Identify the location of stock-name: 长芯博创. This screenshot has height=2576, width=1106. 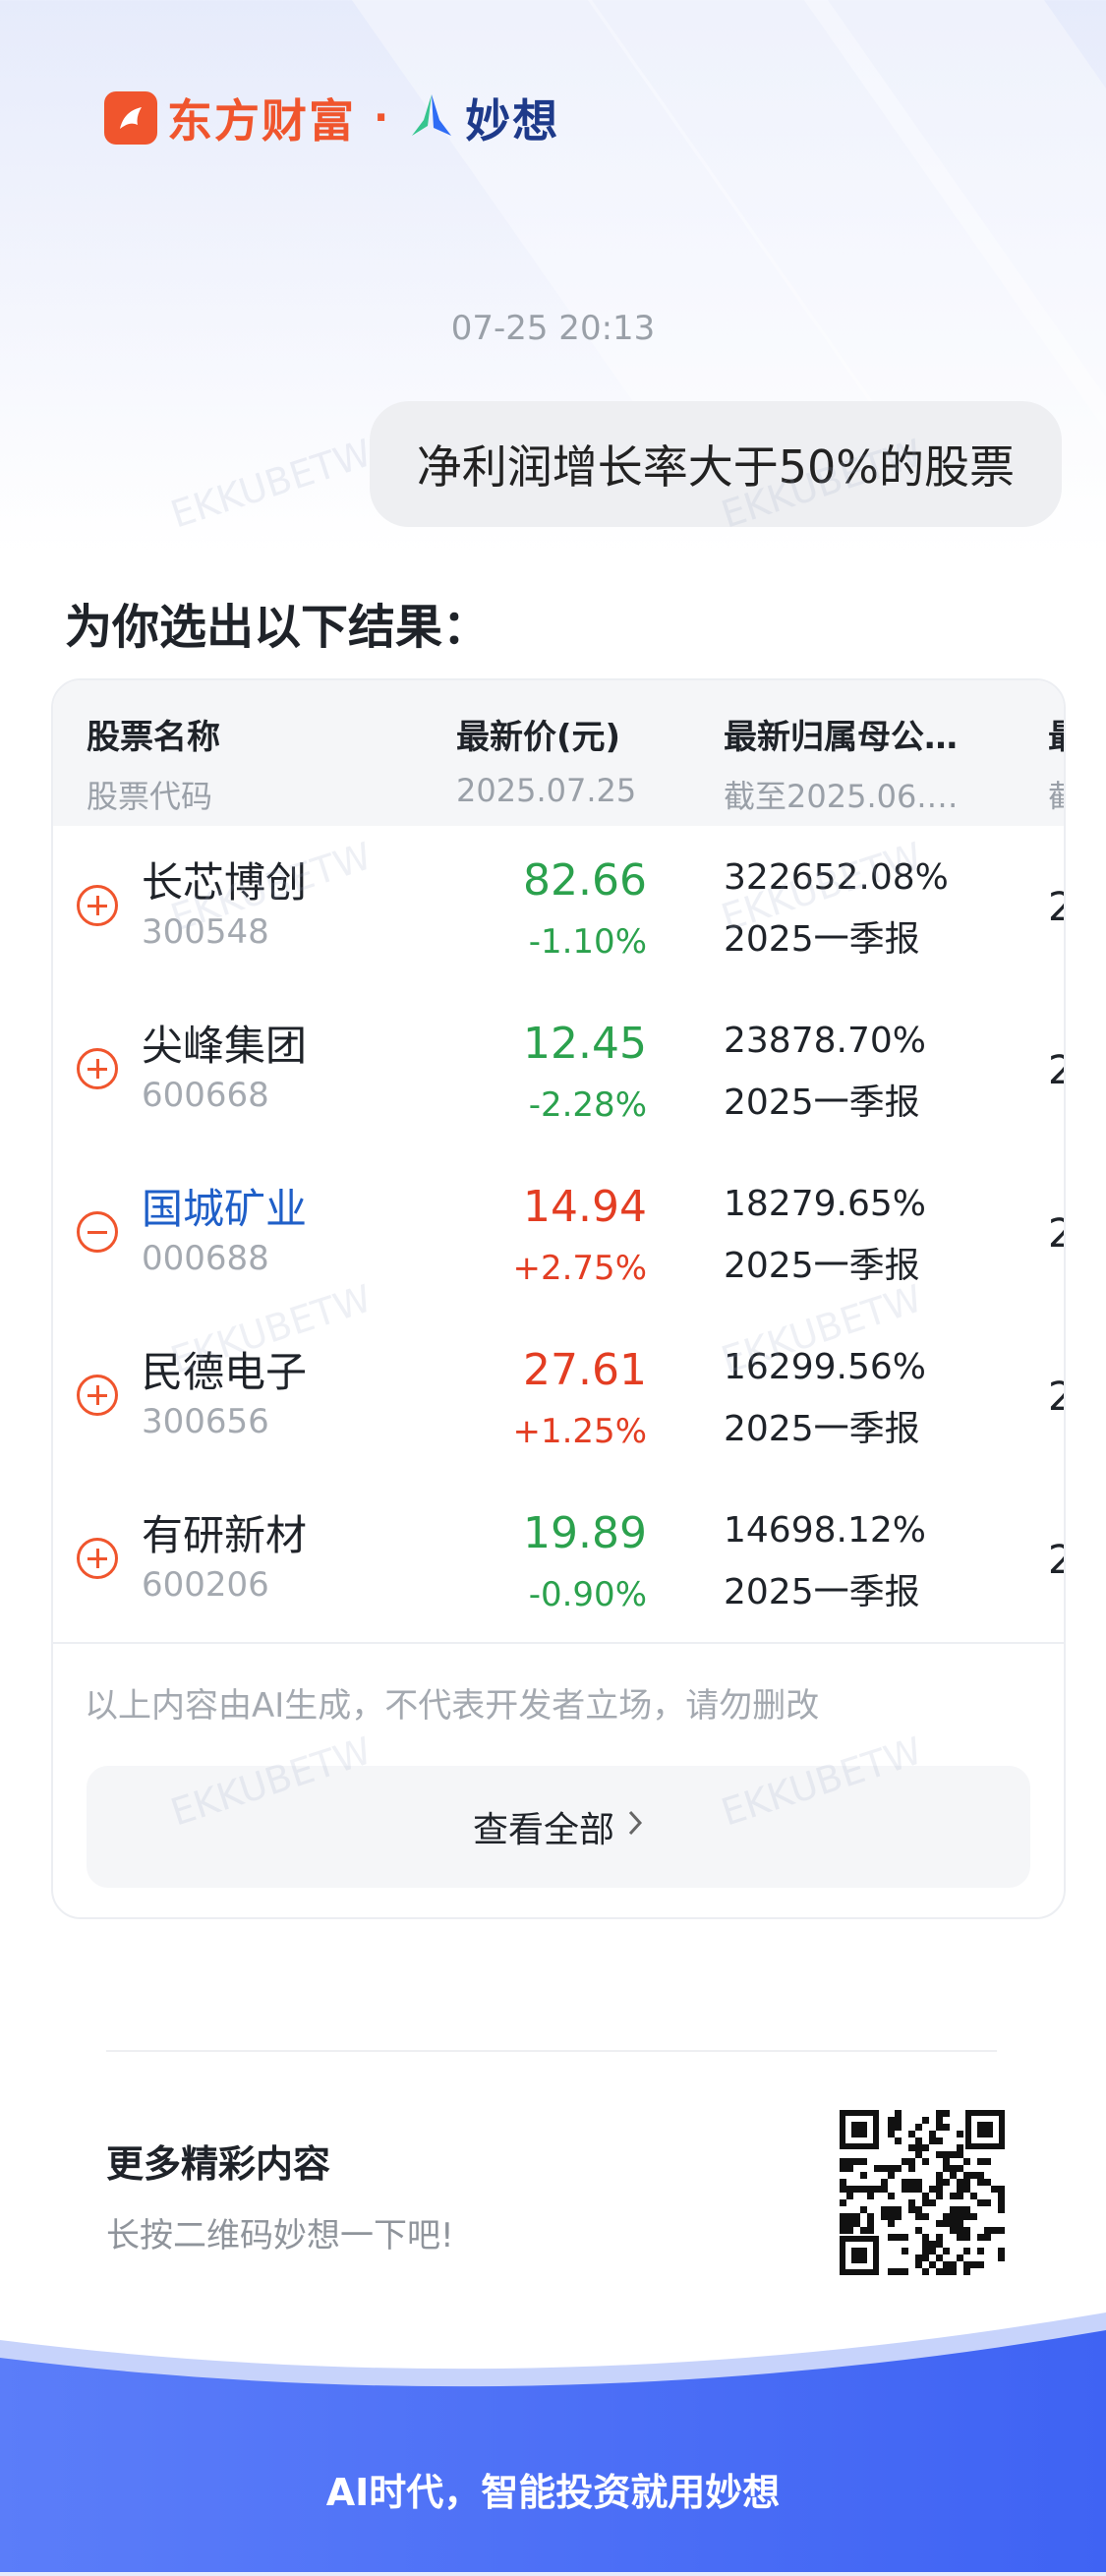
(225, 879).